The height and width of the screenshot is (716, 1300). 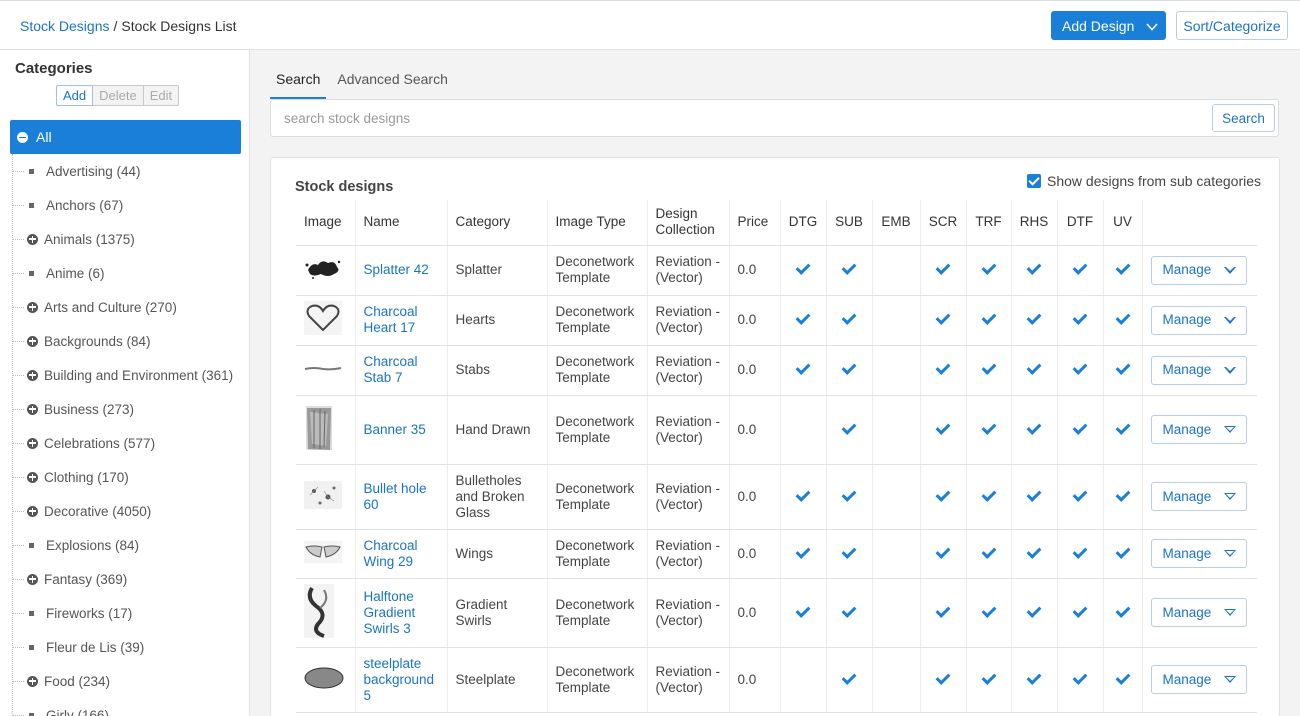 What do you see at coordinates (122, 545) in the screenshot?
I see `category-item: Explosions (84)` at bounding box center [122, 545].